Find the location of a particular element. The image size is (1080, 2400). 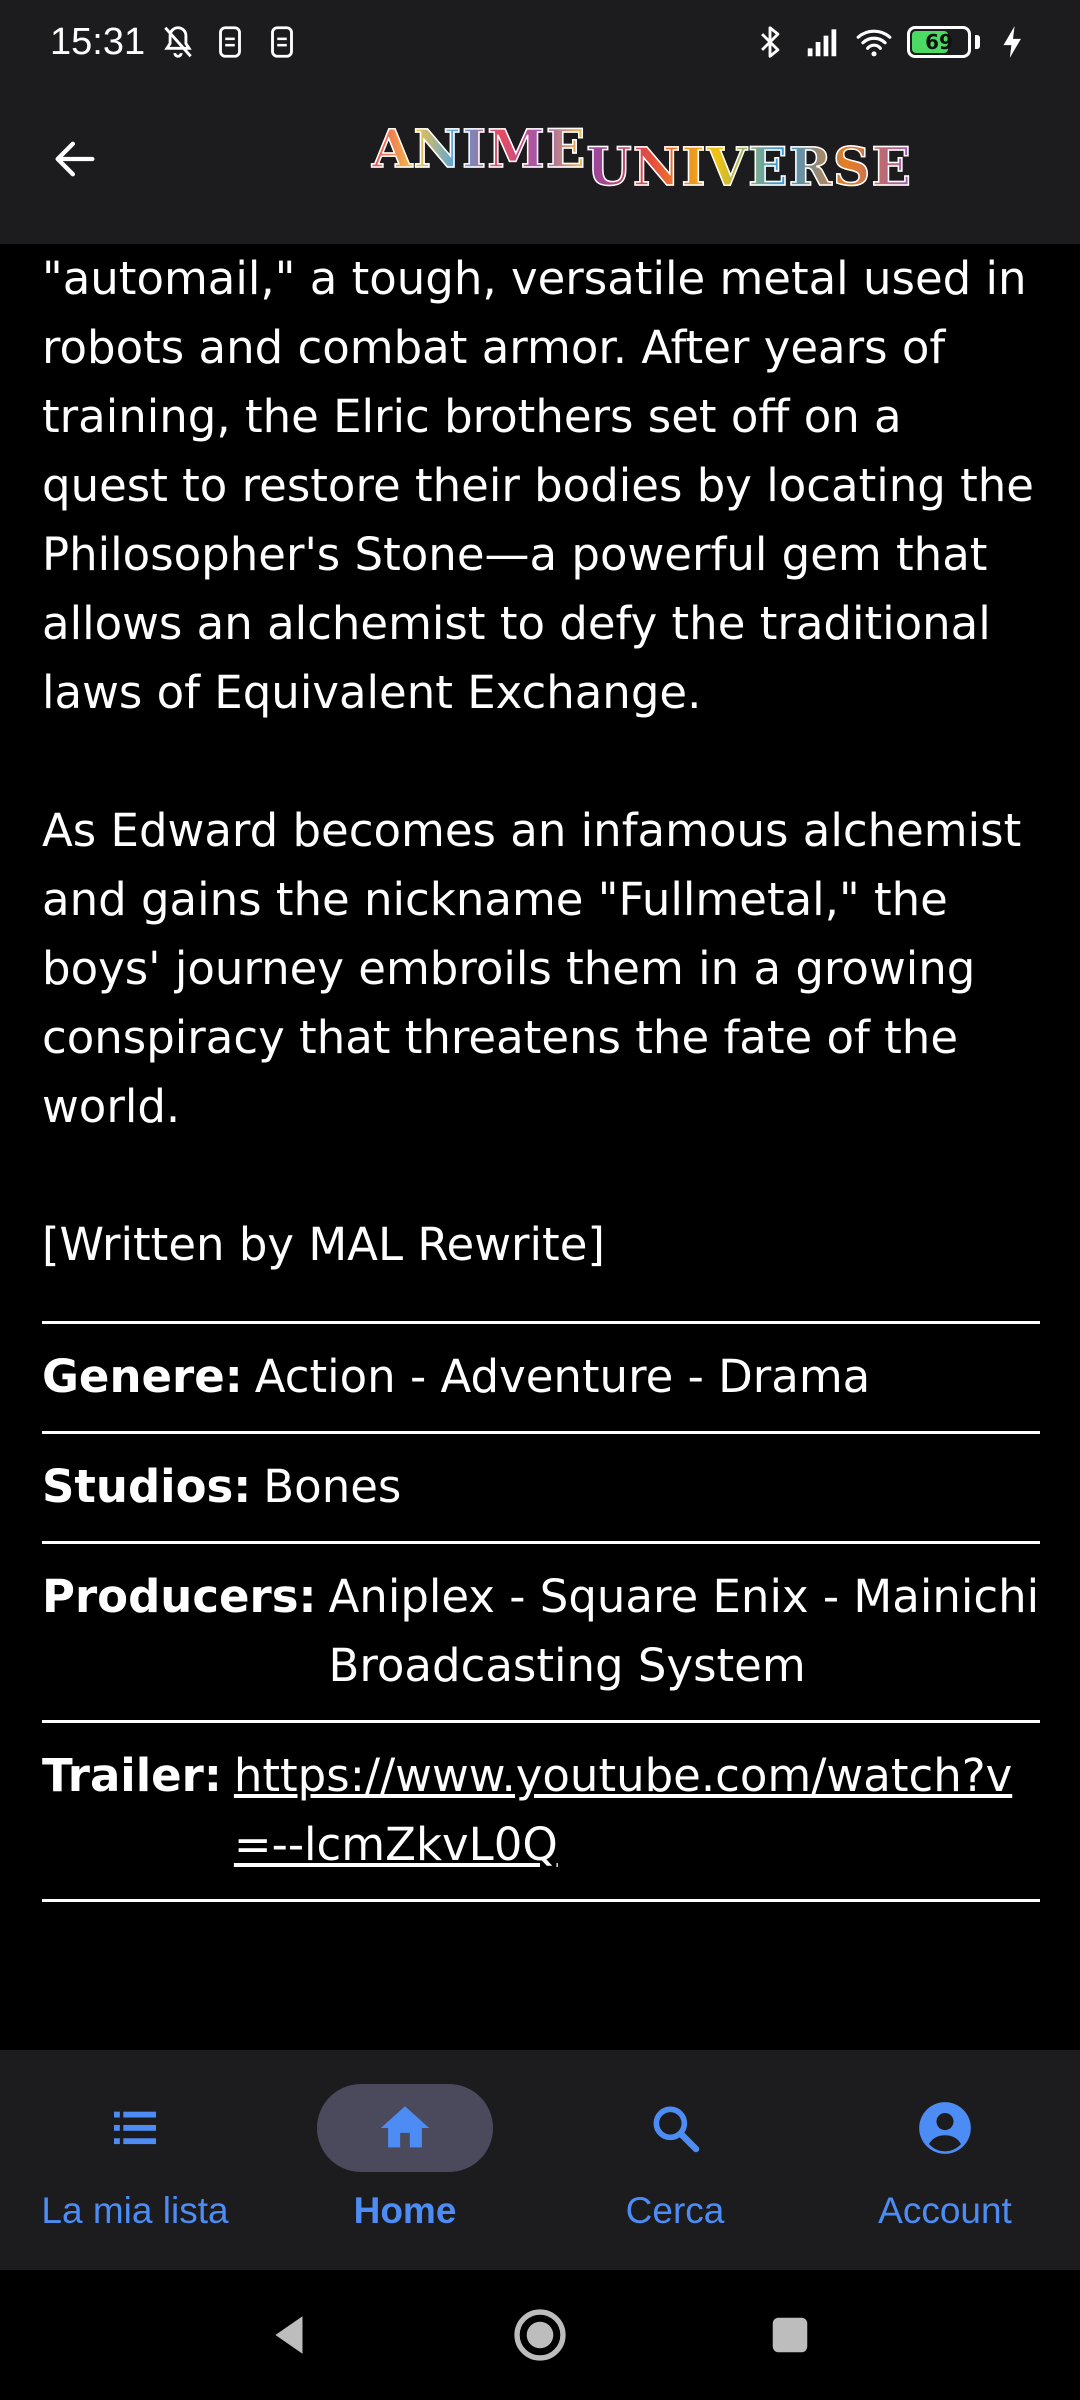

circle-home-icon is located at coordinates (540, 2335).